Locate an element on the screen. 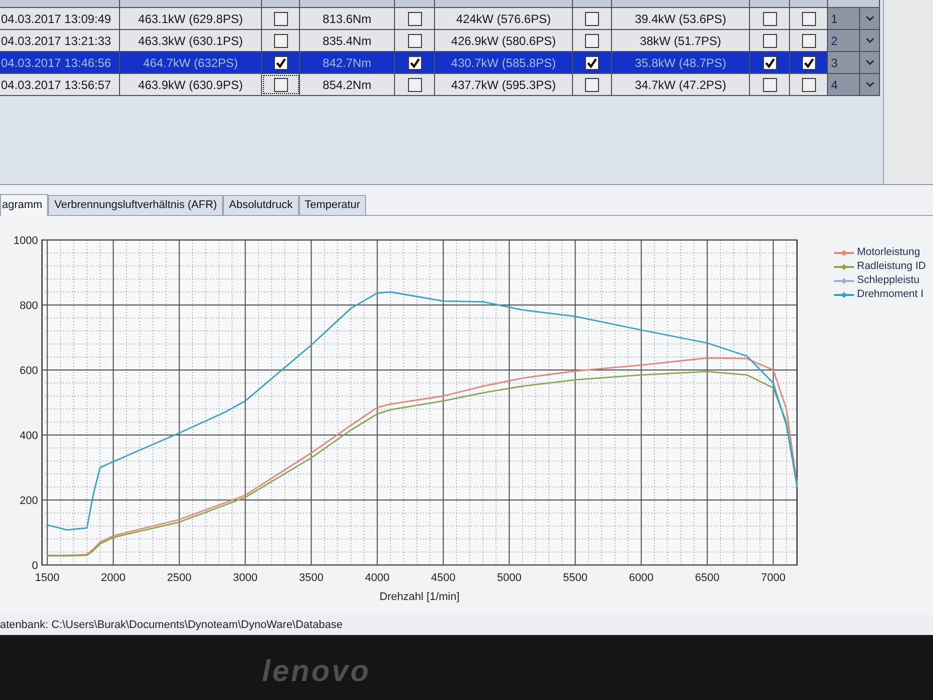 The image size is (933, 700). table-cell: 35.8kW (48.7PS) is located at coordinates (681, 62).